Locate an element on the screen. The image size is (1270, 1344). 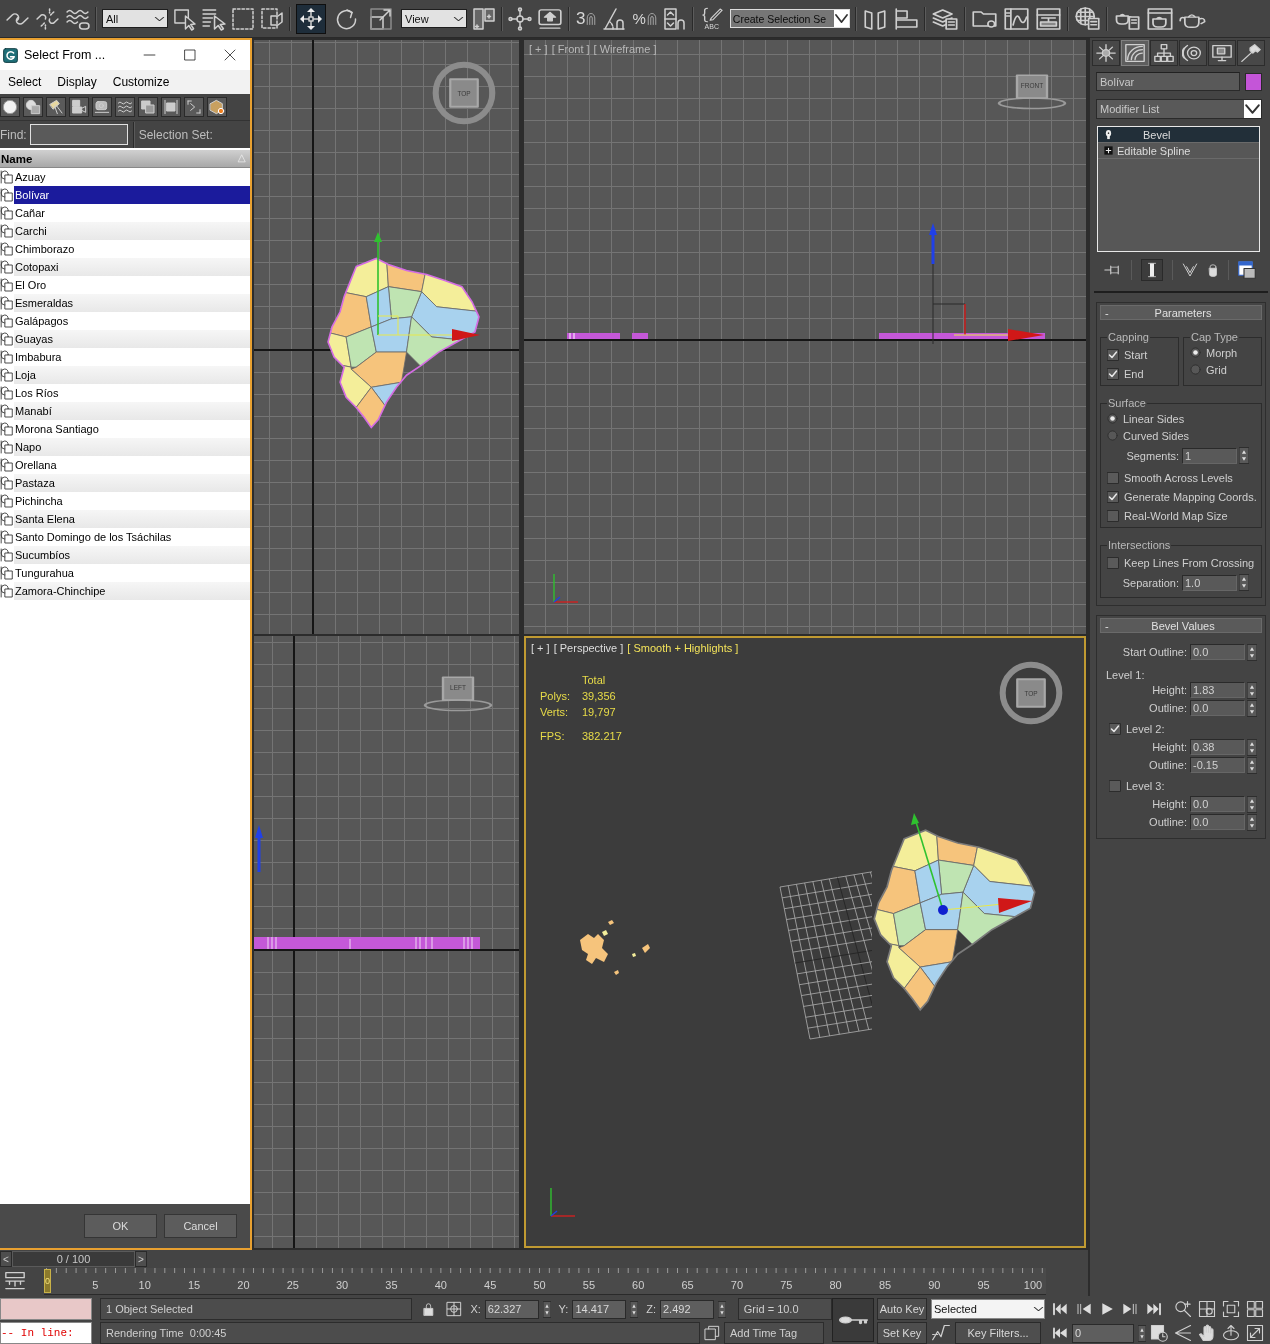
list-item: Pastaza is located at coordinates (132, 483).